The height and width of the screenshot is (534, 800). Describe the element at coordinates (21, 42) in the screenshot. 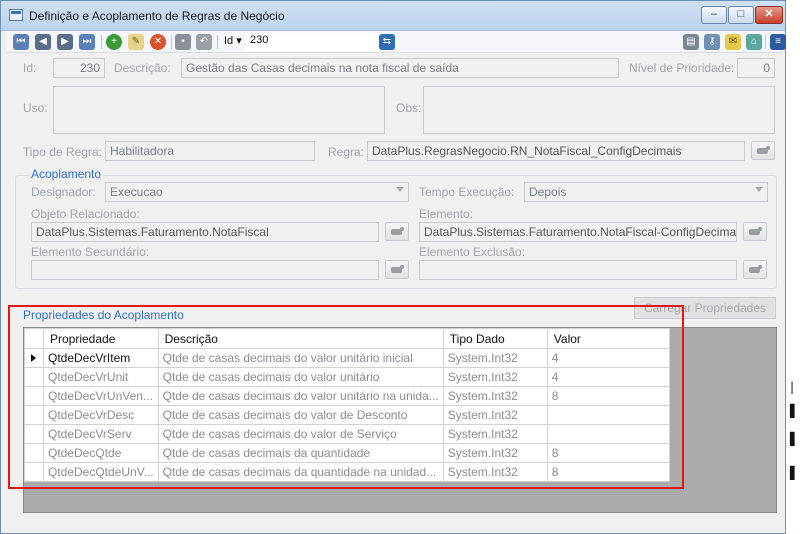

I see `first-record-icon: ⏮` at that location.